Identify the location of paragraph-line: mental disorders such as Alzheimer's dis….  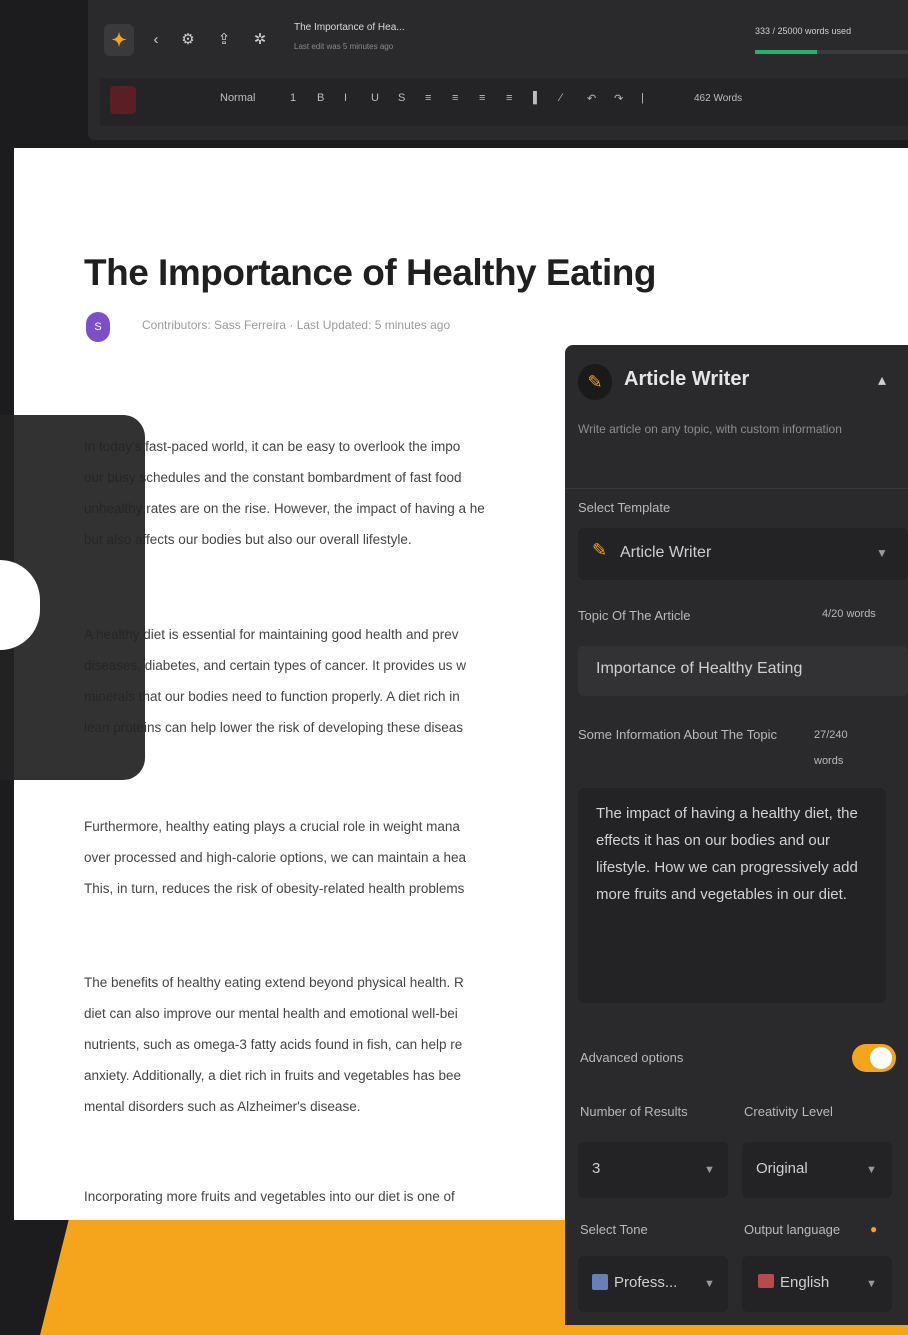
(329, 1107).